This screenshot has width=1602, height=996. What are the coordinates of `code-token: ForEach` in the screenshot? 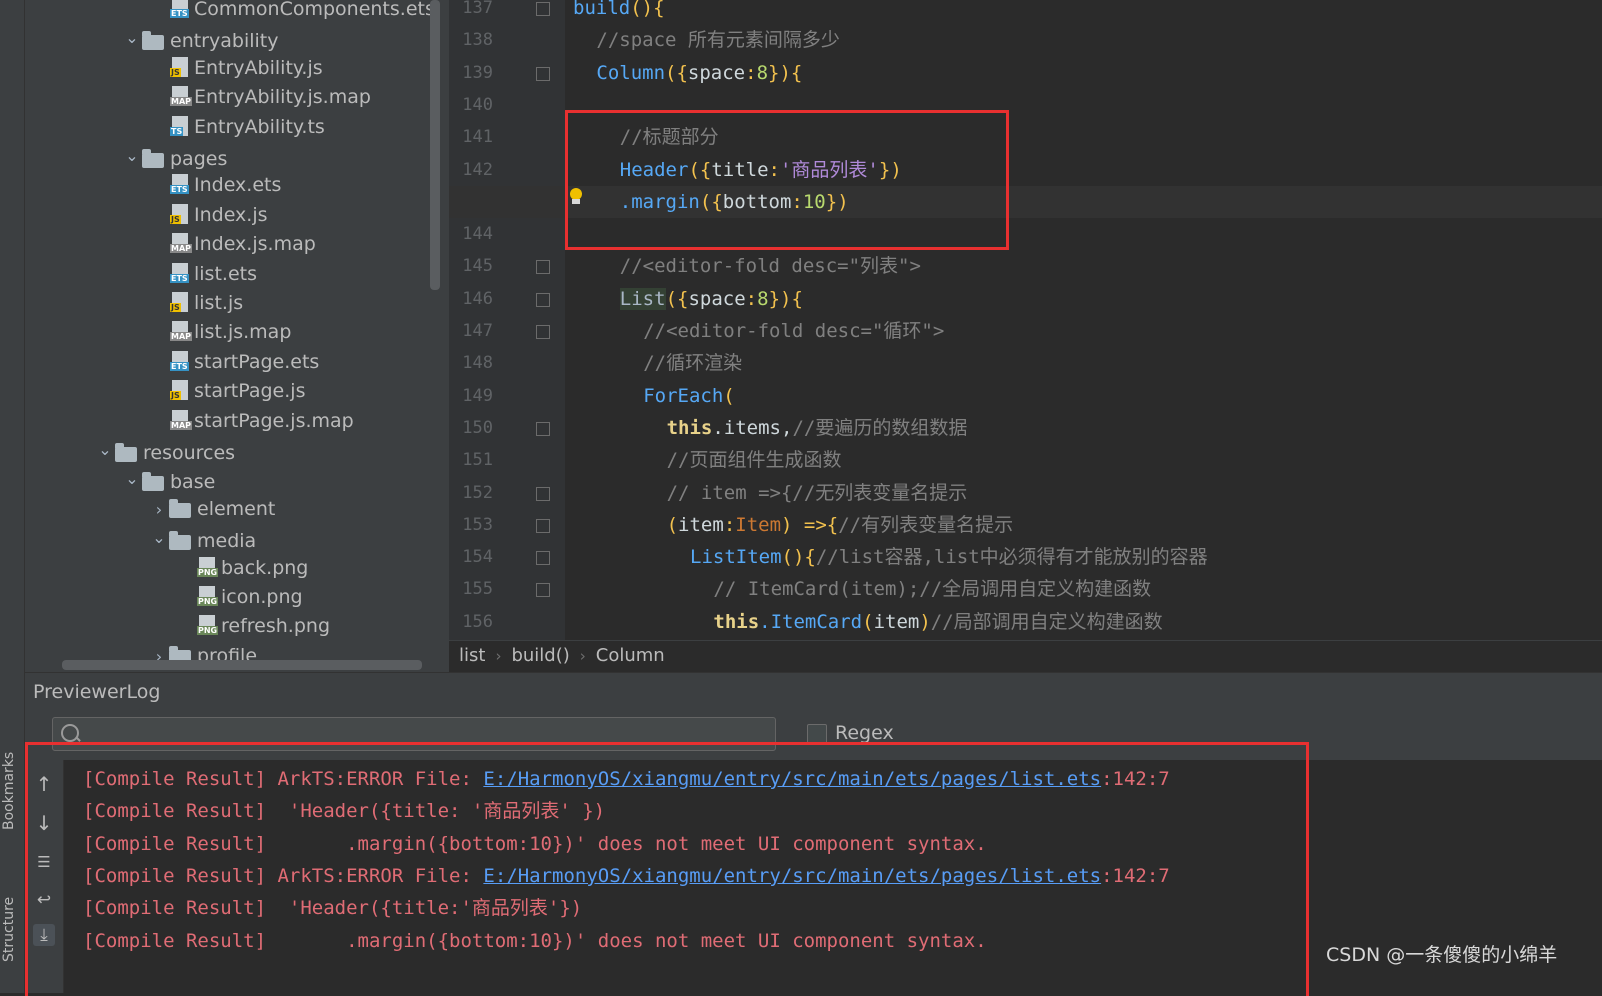 It's located at (683, 395).